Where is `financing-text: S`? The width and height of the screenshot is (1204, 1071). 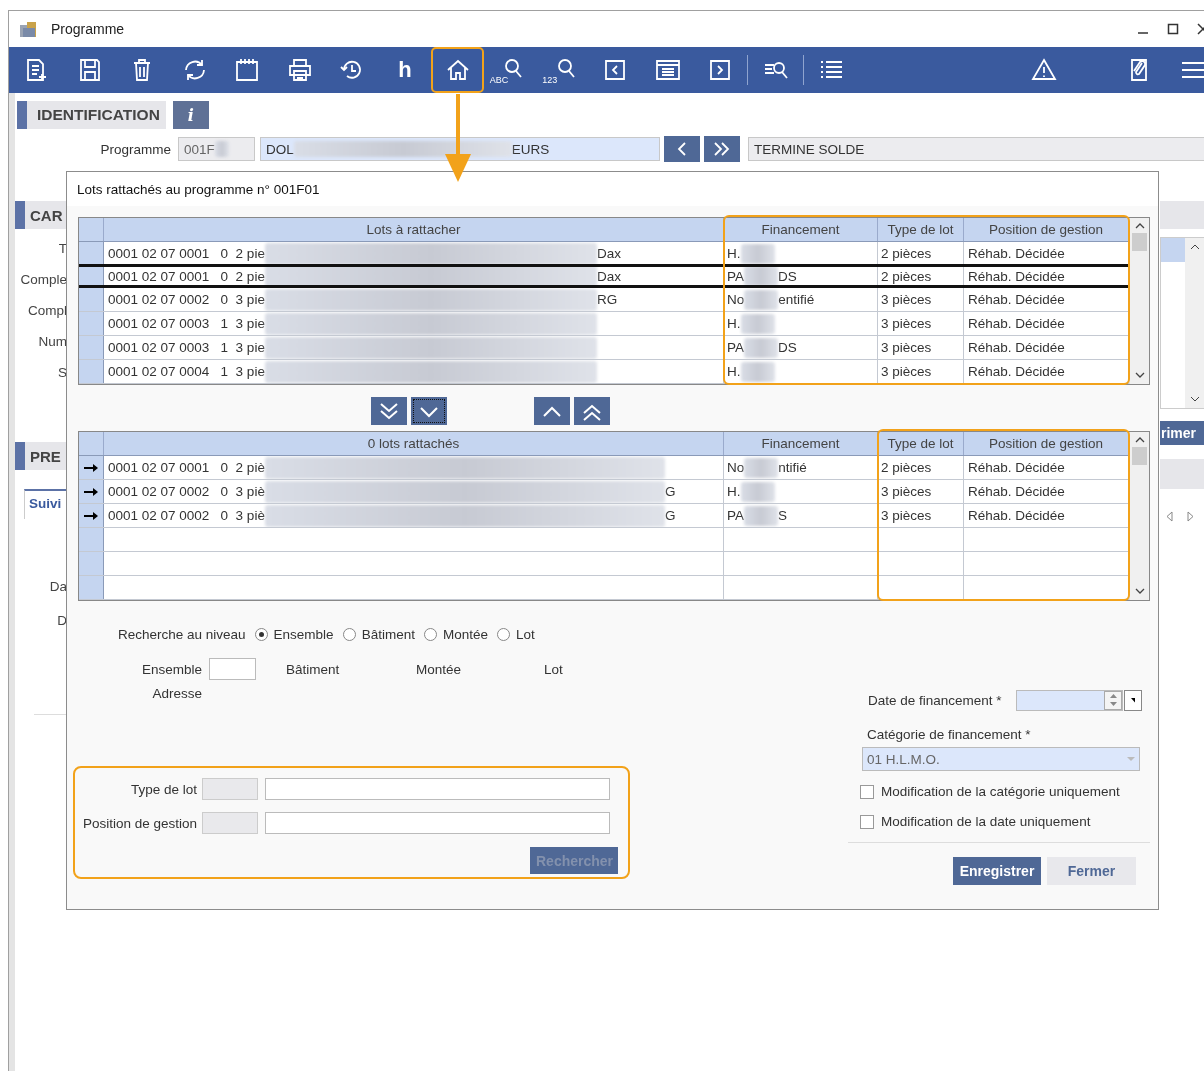
financing-text: S is located at coordinates (783, 515).